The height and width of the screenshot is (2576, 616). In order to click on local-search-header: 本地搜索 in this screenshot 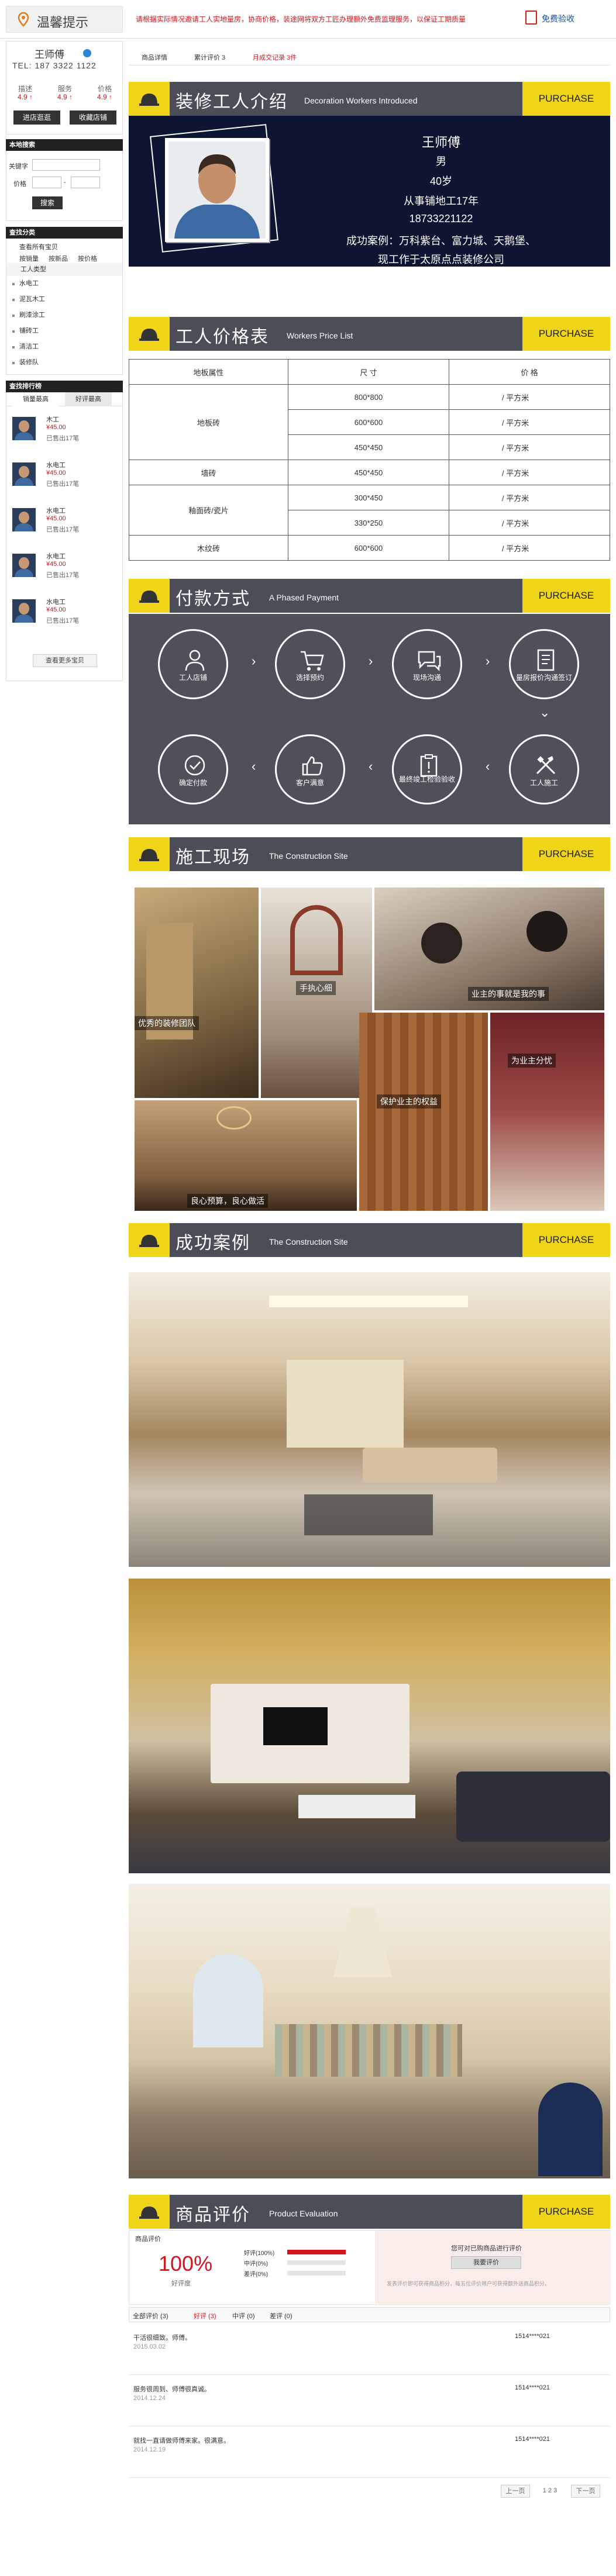, I will do `click(64, 145)`.